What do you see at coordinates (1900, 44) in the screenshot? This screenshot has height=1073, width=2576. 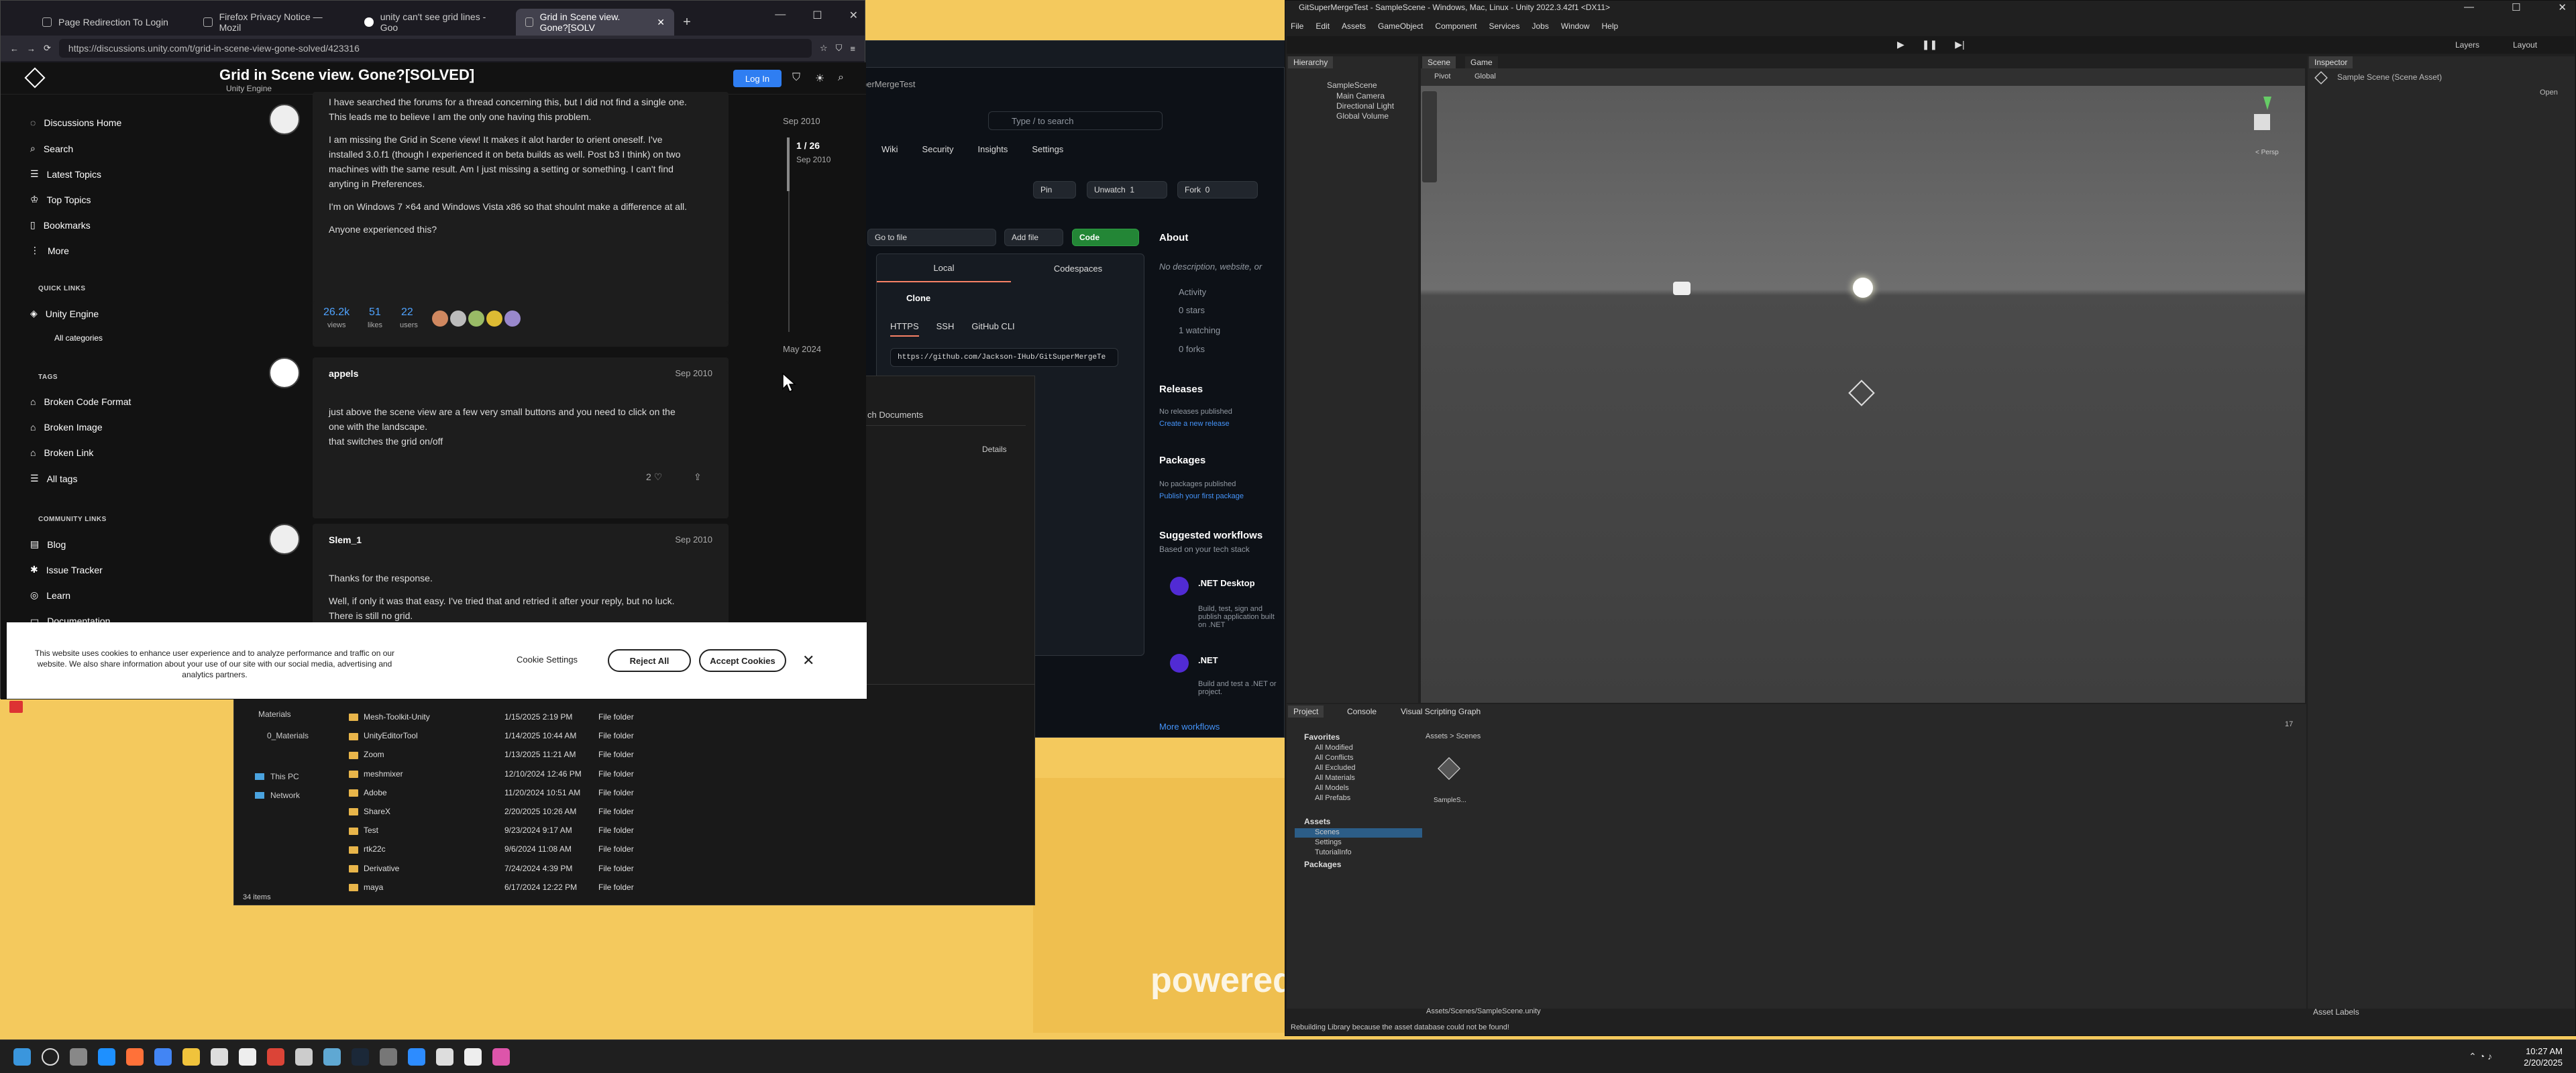 I see `play-icon: ▶` at bounding box center [1900, 44].